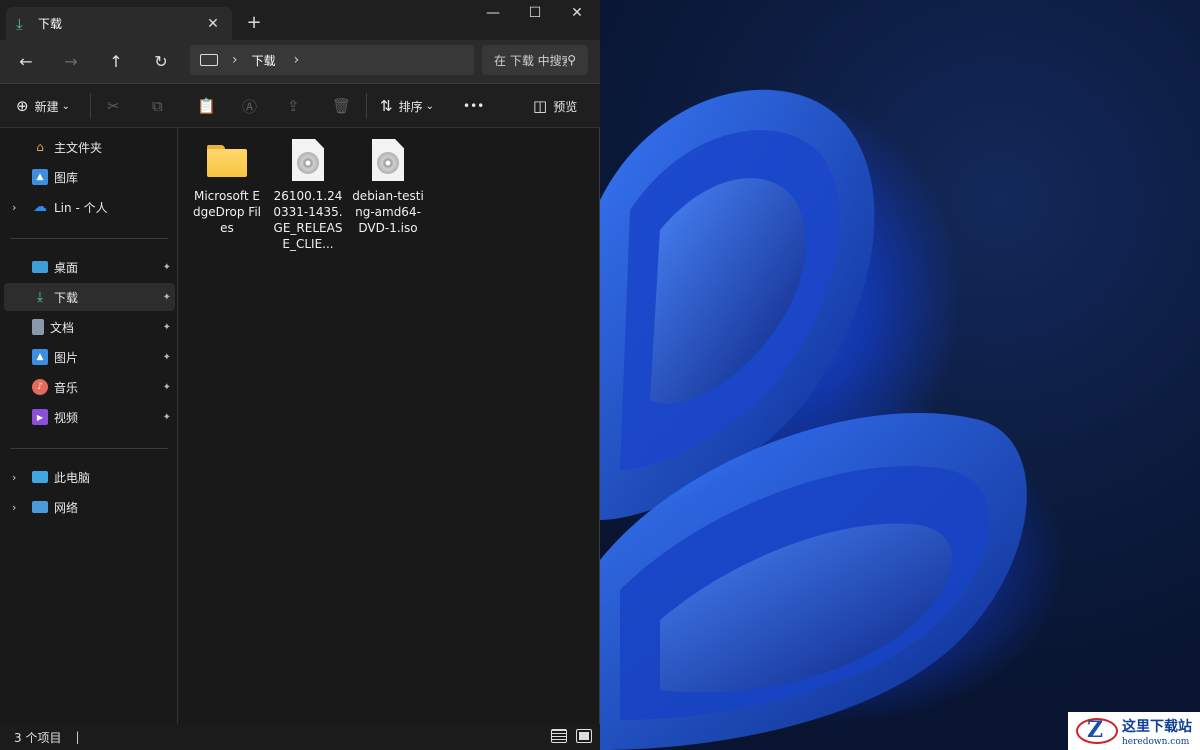 The image size is (1200, 750). What do you see at coordinates (66, 177) in the screenshot?
I see `sidebar-item-label: 图库` at bounding box center [66, 177].